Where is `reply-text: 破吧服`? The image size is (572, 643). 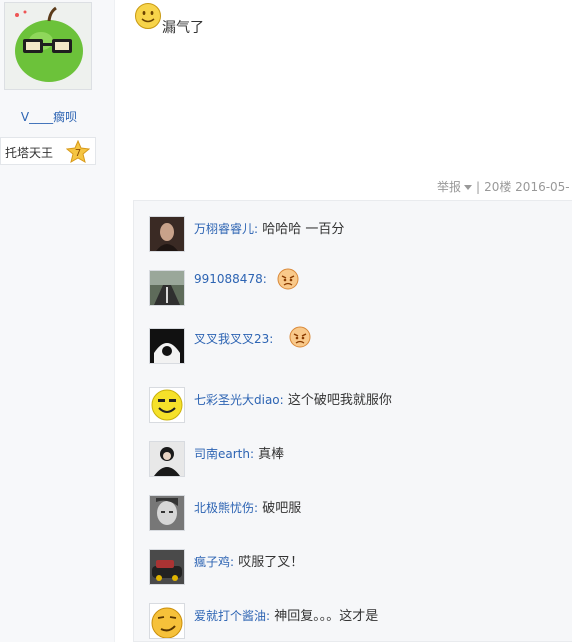
reply-text: 破吧服 is located at coordinates (282, 508).